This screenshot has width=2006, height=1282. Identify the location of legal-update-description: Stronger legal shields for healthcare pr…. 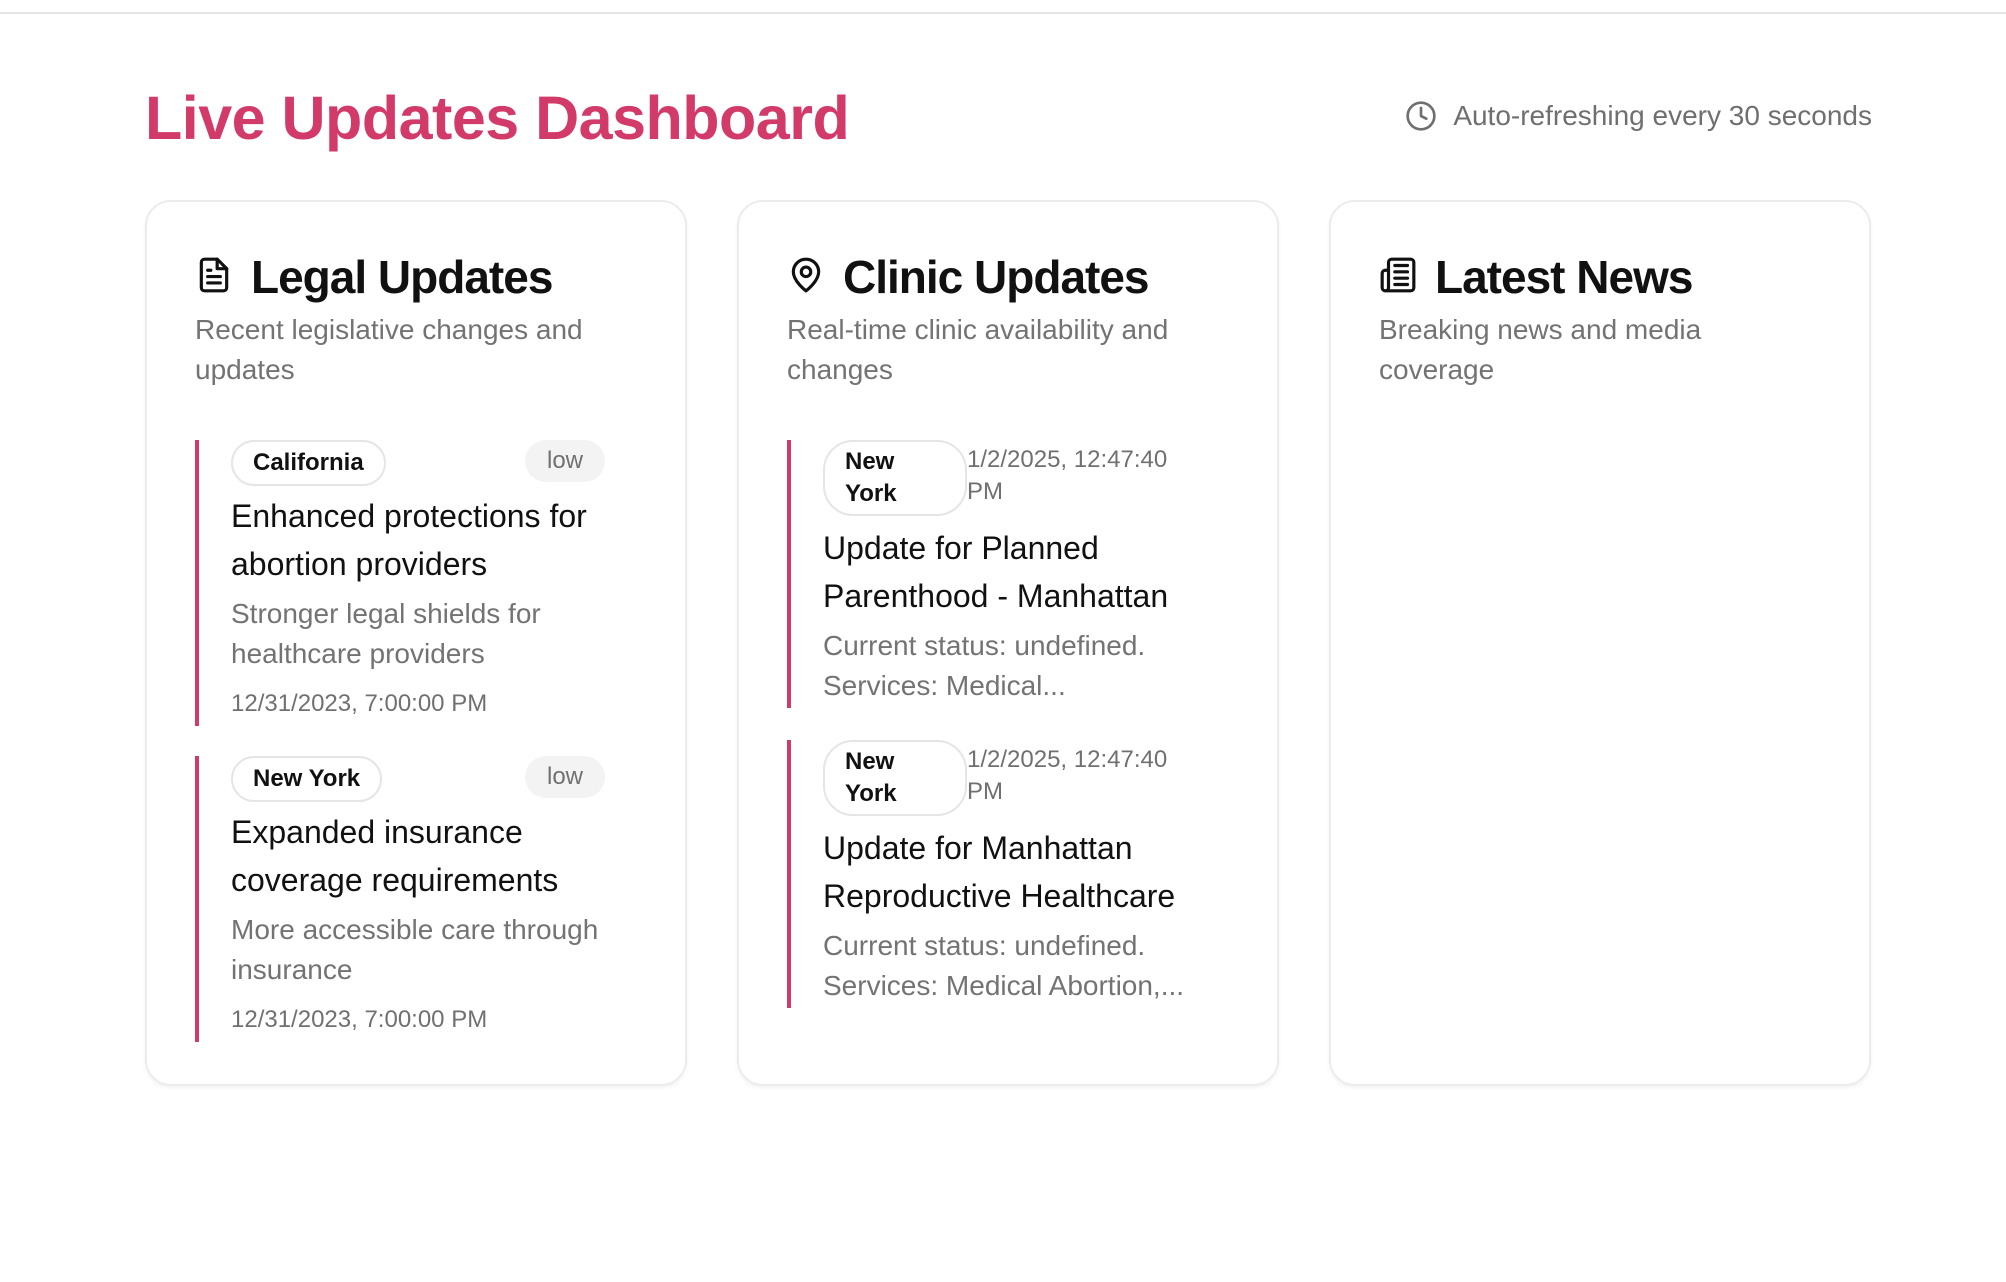
(386, 633).